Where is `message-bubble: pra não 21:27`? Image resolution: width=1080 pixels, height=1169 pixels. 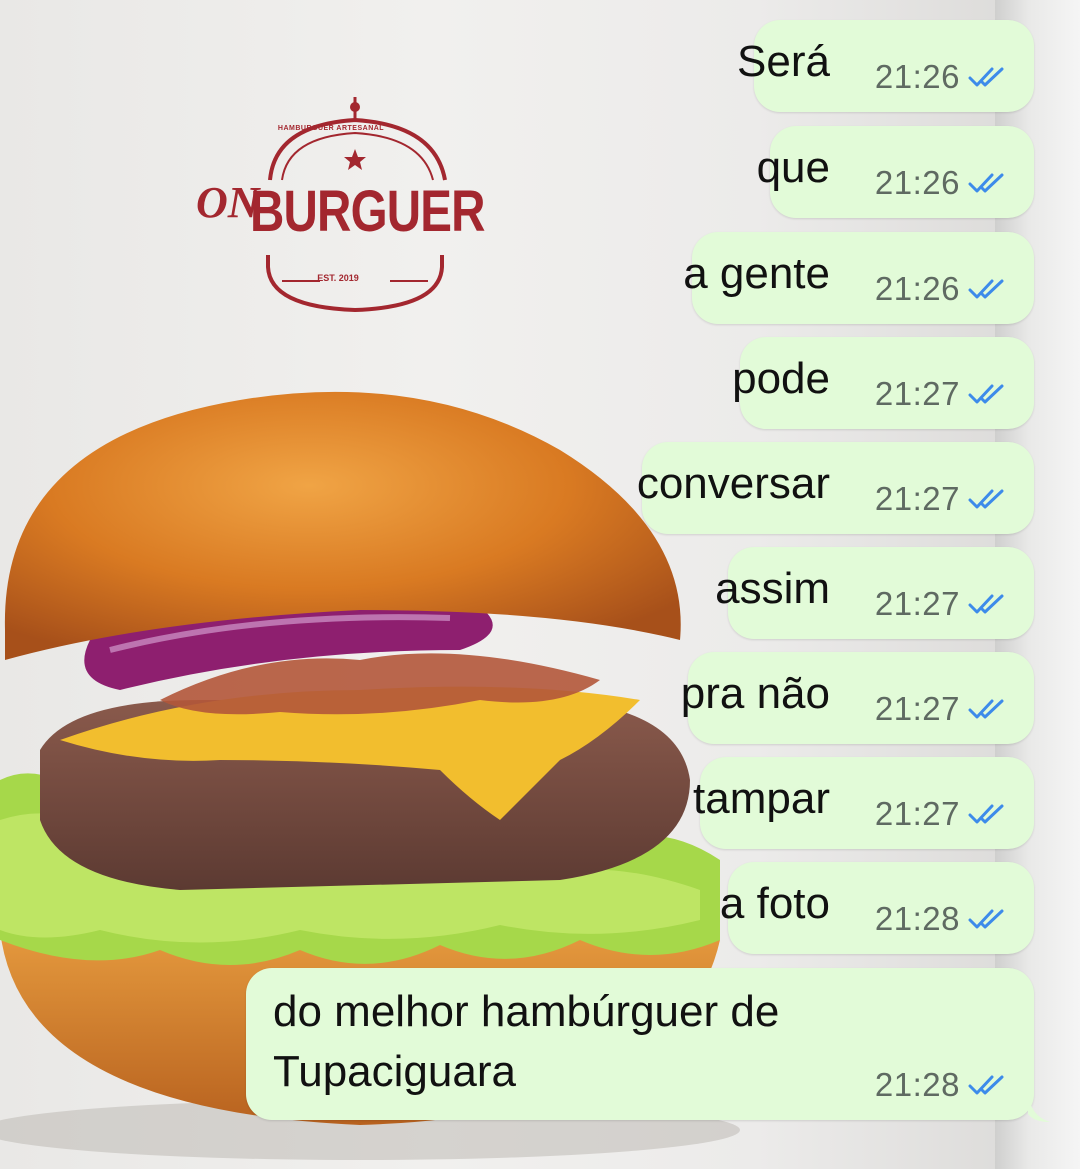
message-bubble: pra não 21:27 is located at coordinates (857, 698).